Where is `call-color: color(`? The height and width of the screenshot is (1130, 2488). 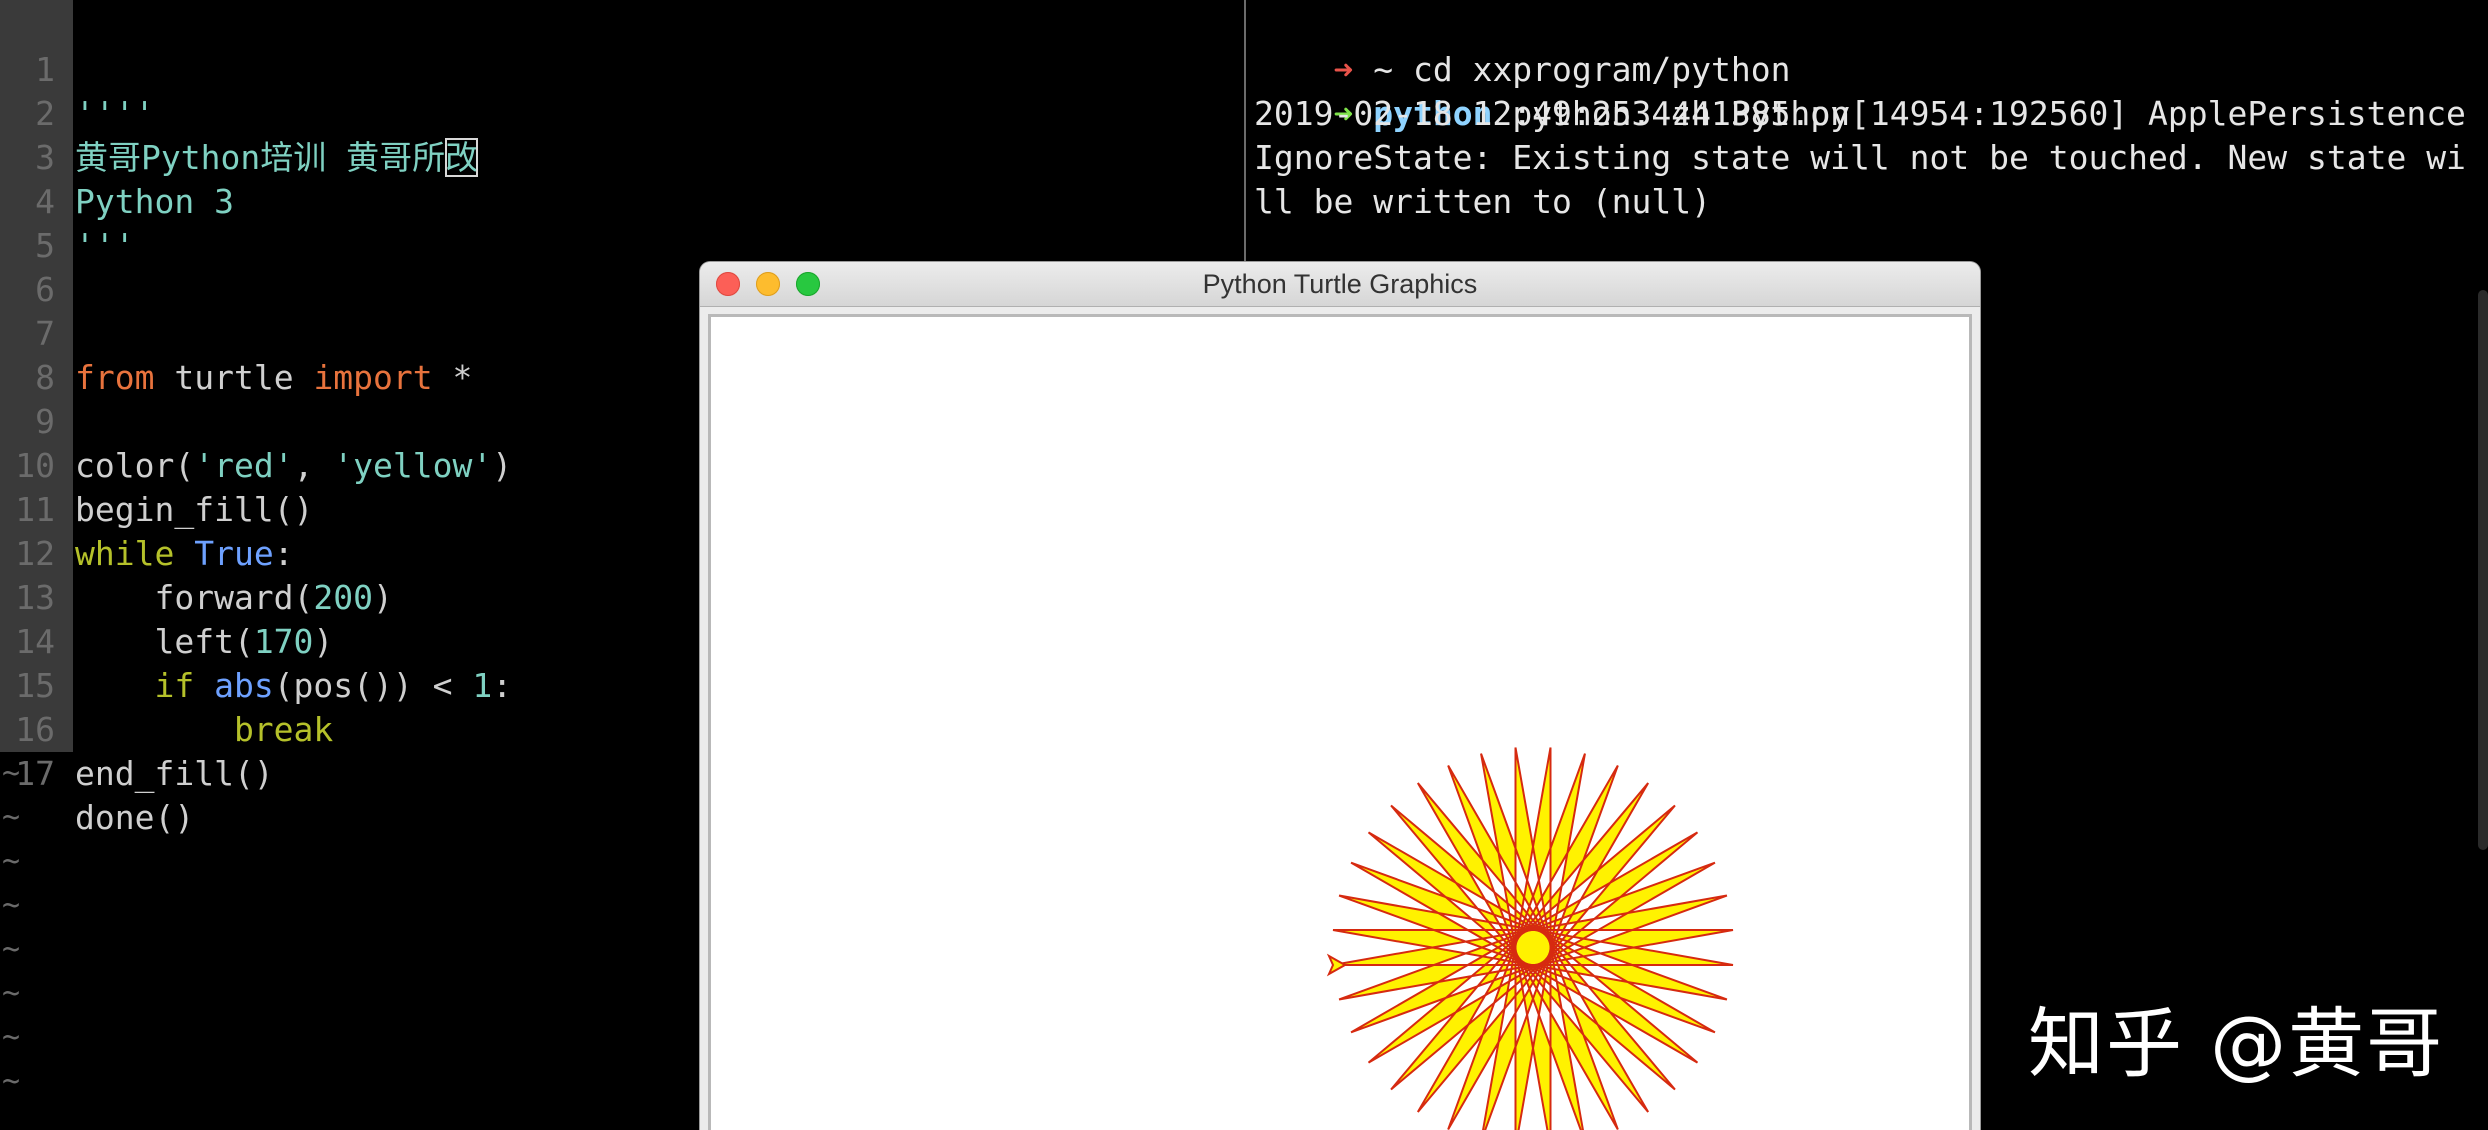
call-color: color( is located at coordinates (135, 465).